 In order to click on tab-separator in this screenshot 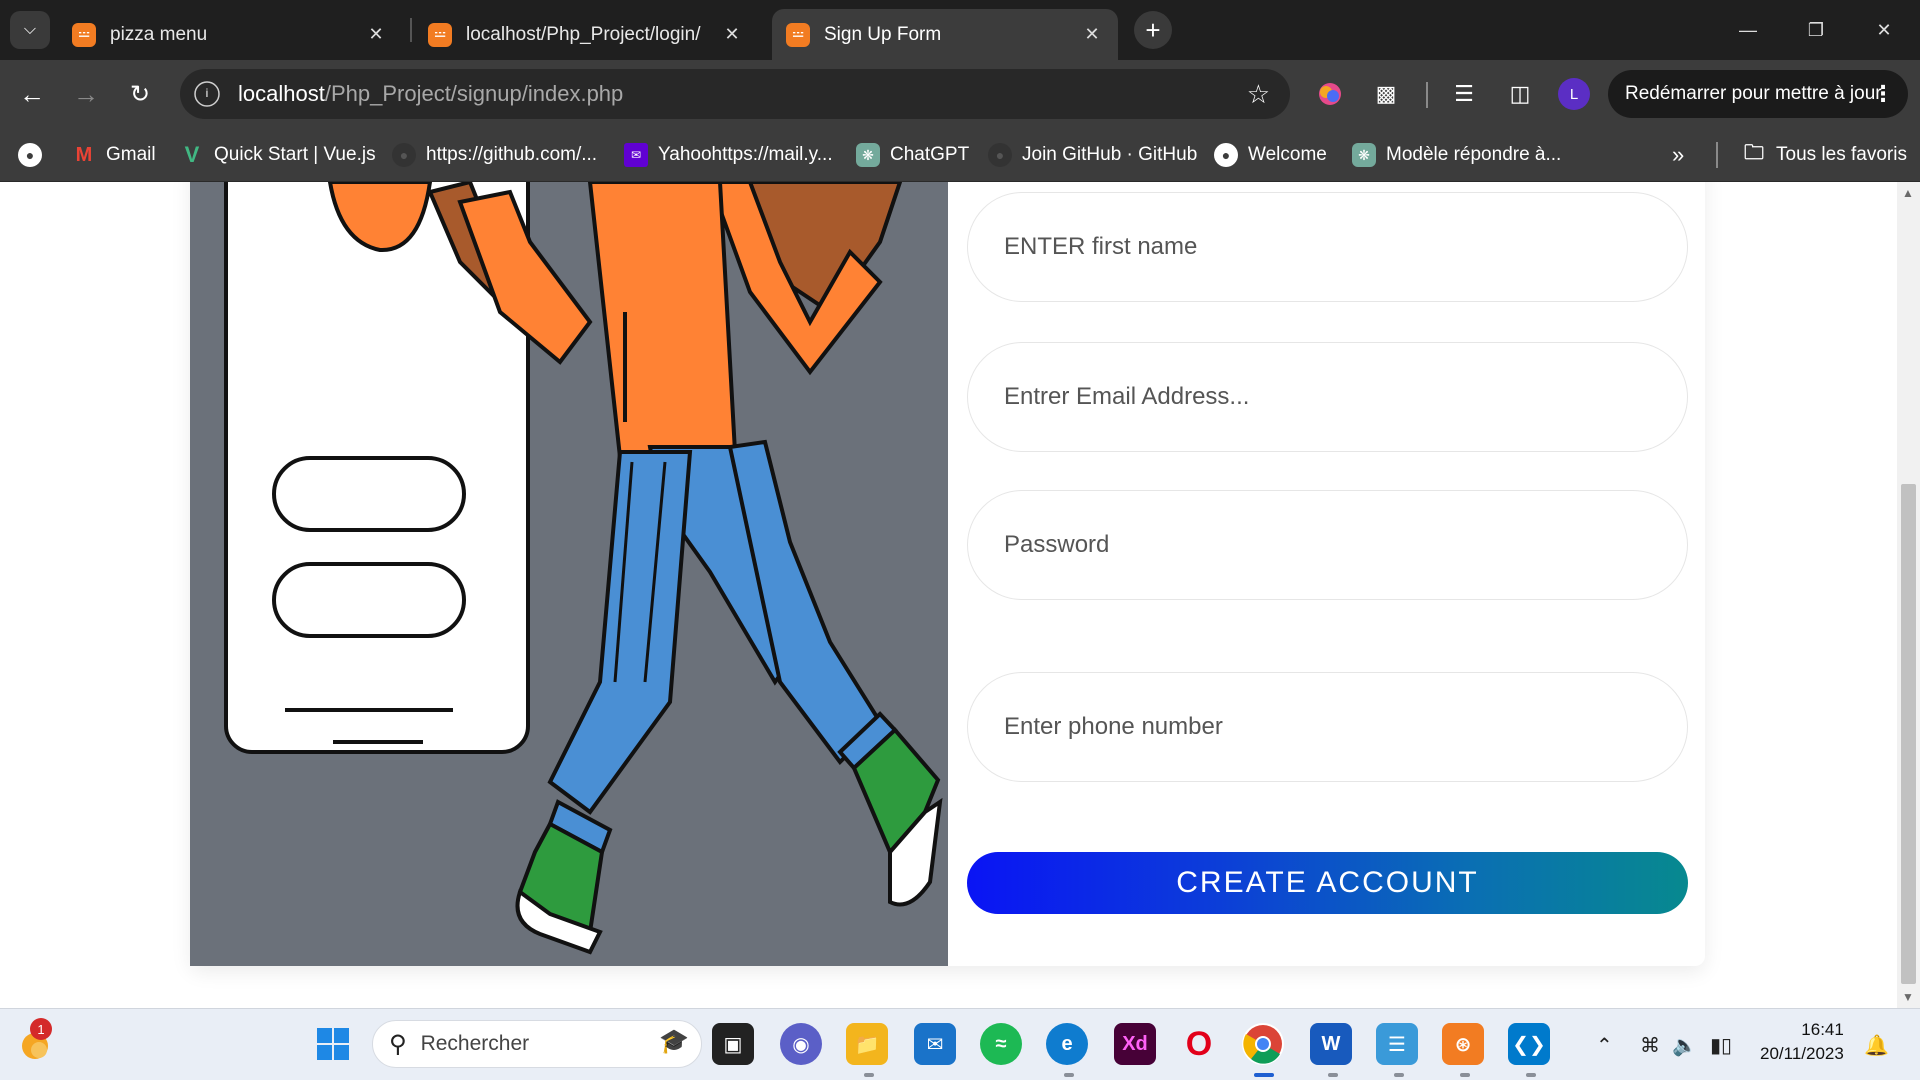, I will do `click(411, 30)`.